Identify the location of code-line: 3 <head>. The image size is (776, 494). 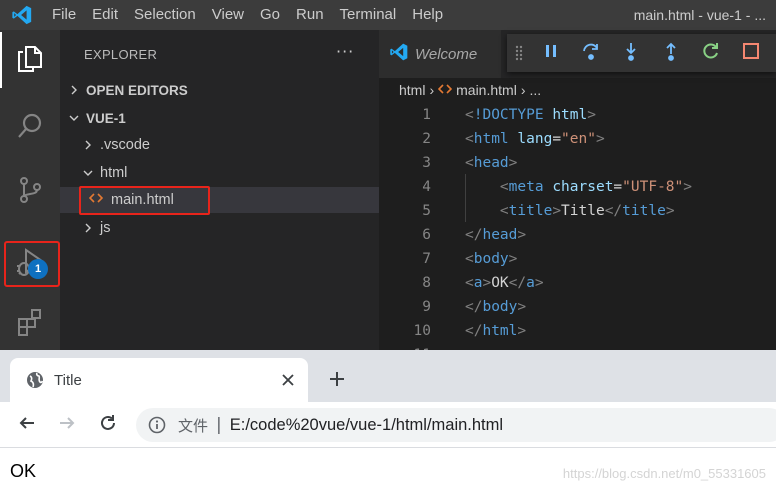
(577, 163).